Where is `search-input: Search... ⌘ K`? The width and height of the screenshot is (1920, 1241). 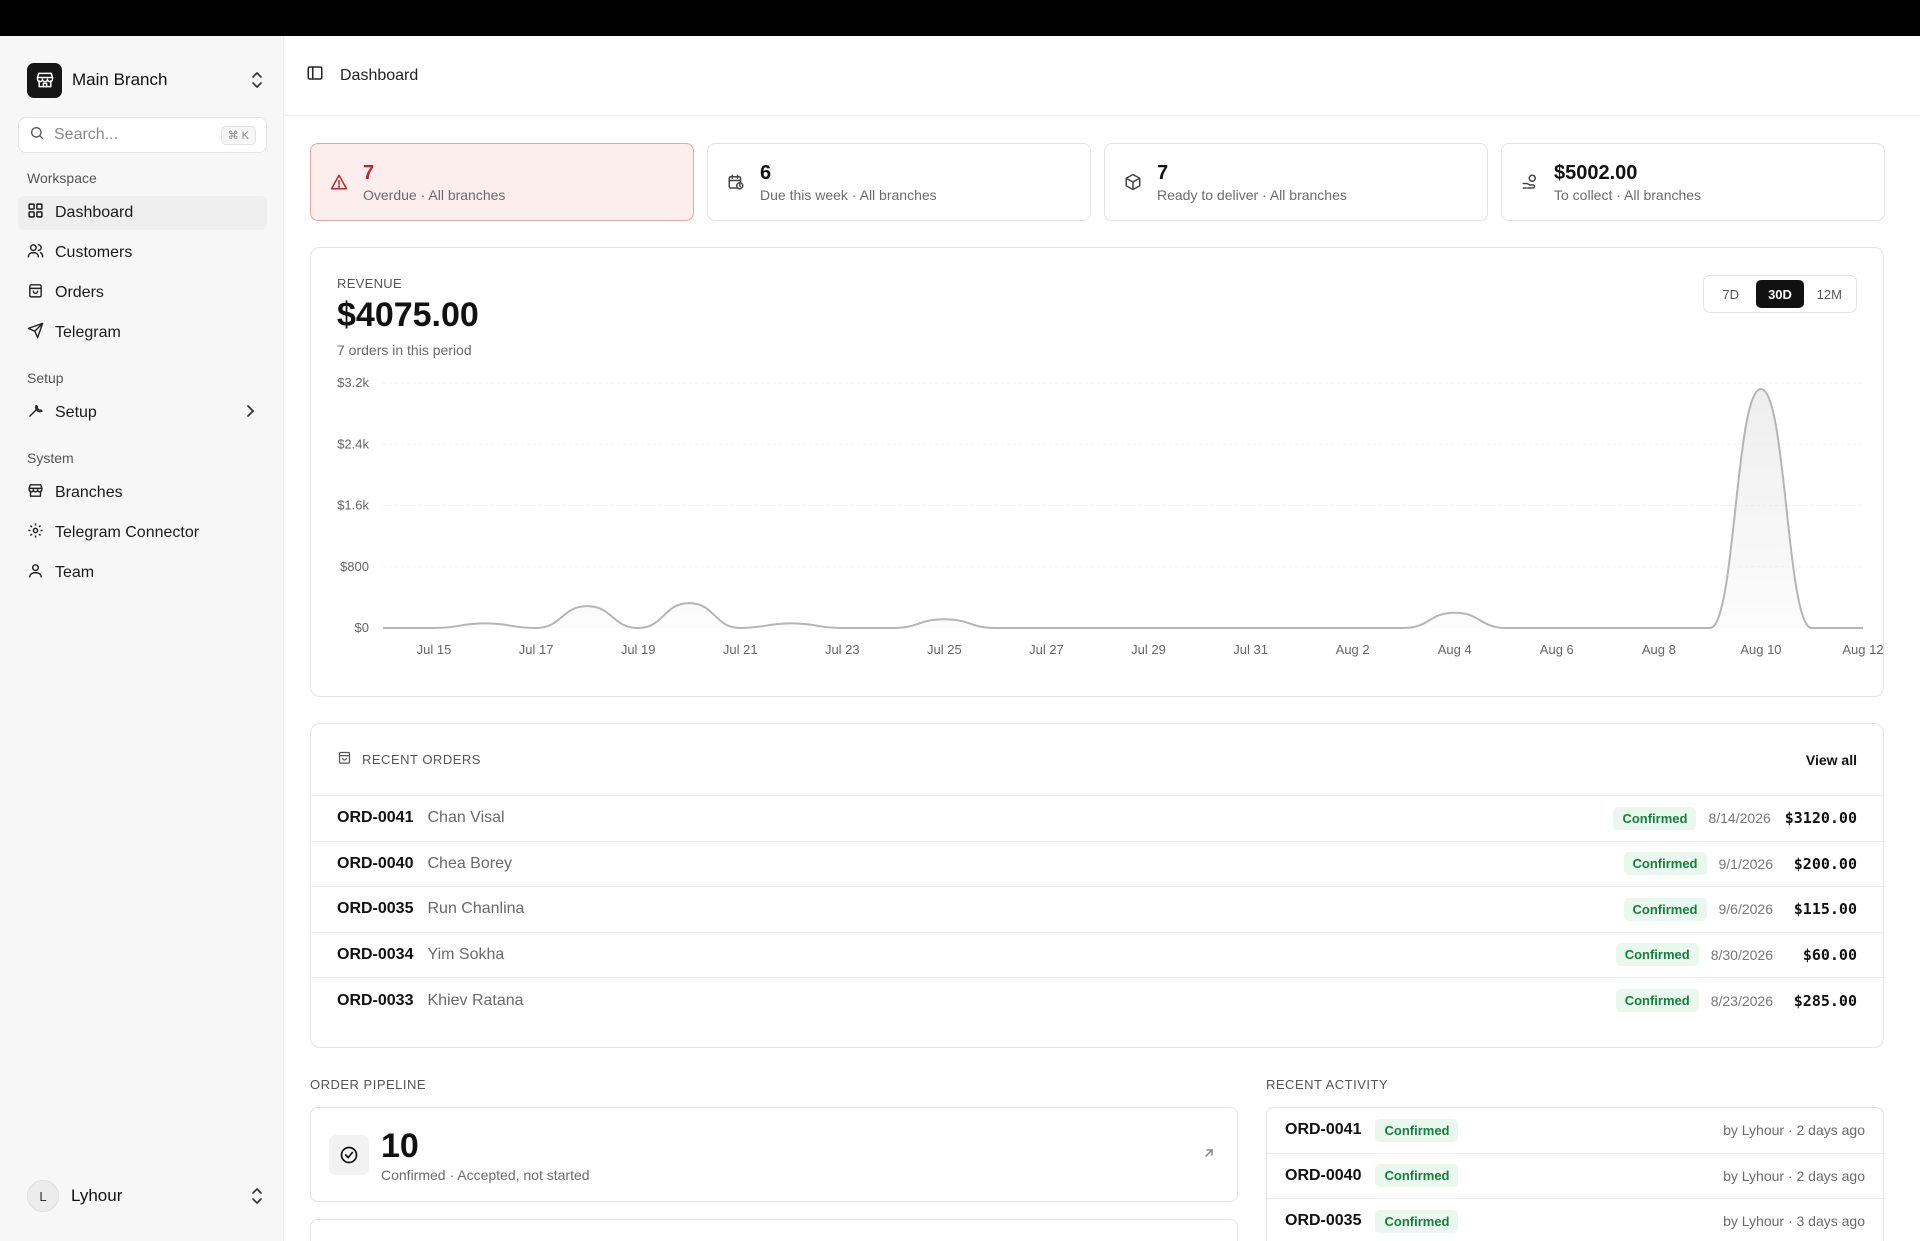 search-input: Search... ⌘ K is located at coordinates (142, 135).